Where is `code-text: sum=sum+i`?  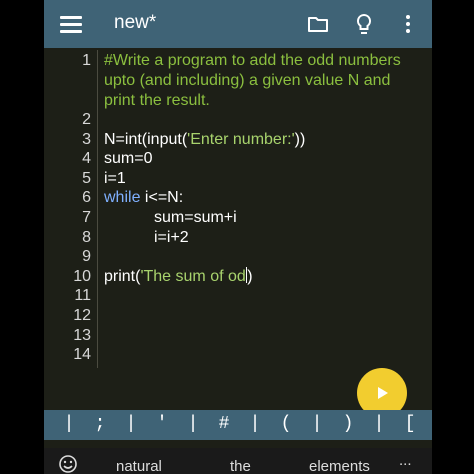
code-text: sum=sum+i is located at coordinates (195, 217).